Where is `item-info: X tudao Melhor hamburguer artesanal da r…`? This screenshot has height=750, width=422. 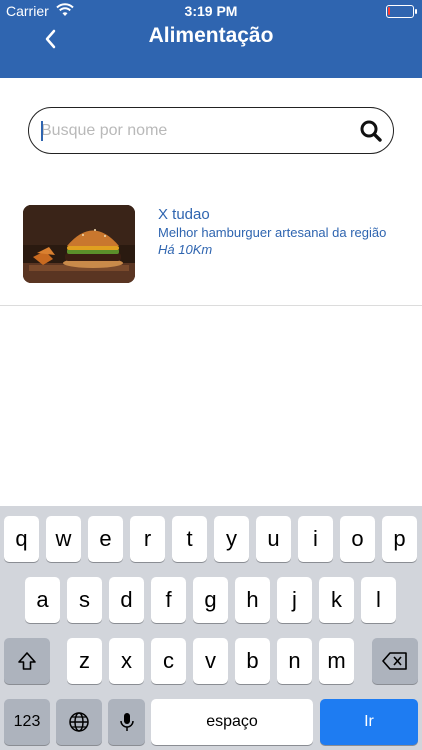
item-info: X tudao Melhor hamburguer artesanal da r… is located at coordinates (288, 232).